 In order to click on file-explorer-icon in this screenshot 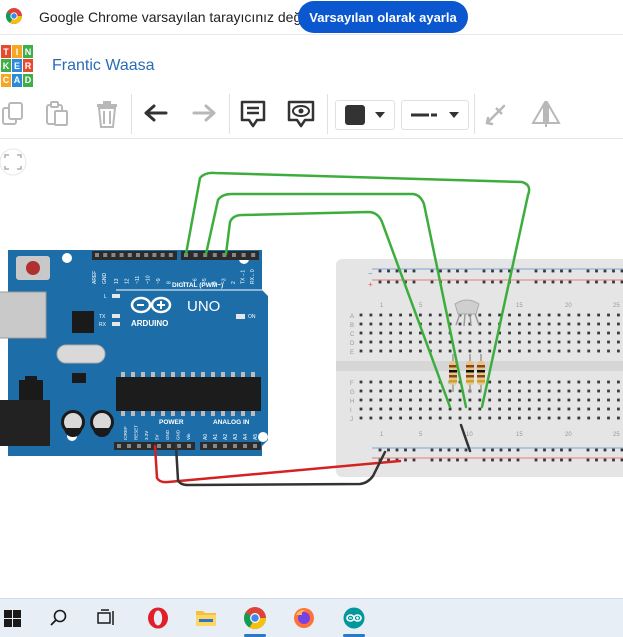, I will do `click(206, 618)`.